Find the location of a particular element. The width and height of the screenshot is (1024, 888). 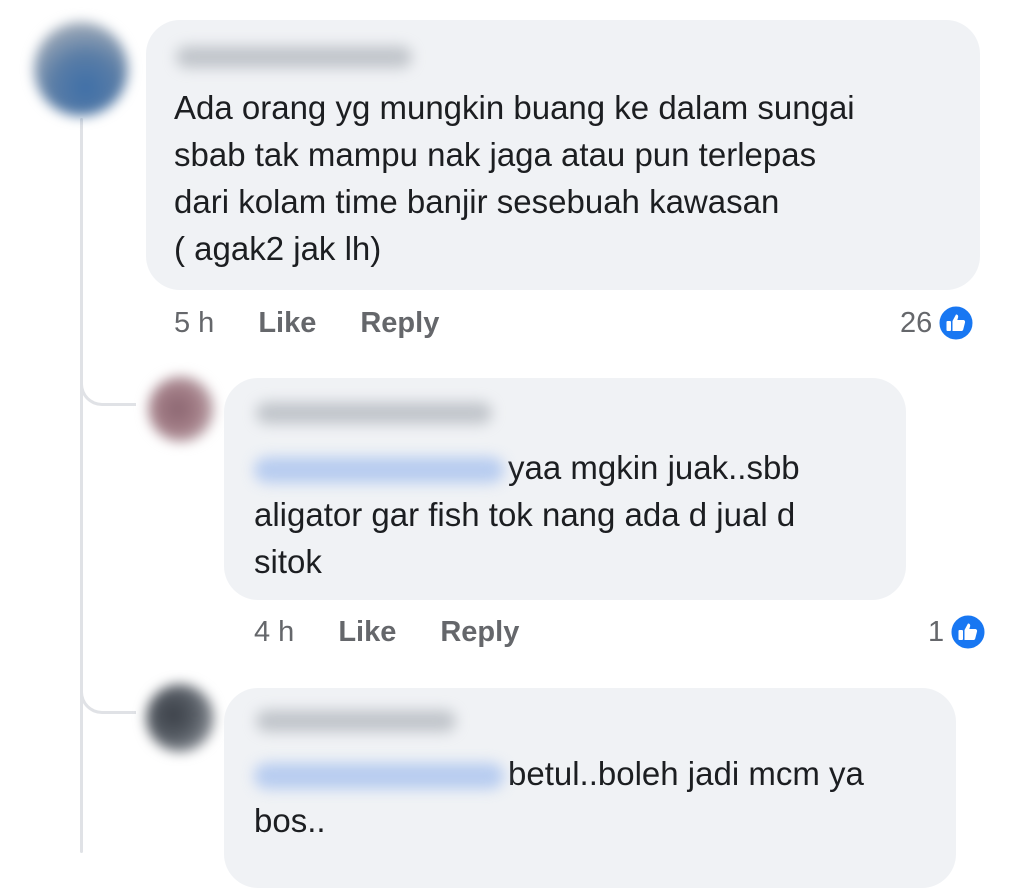

reaction-summary: 26 is located at coordinates (937, 323).